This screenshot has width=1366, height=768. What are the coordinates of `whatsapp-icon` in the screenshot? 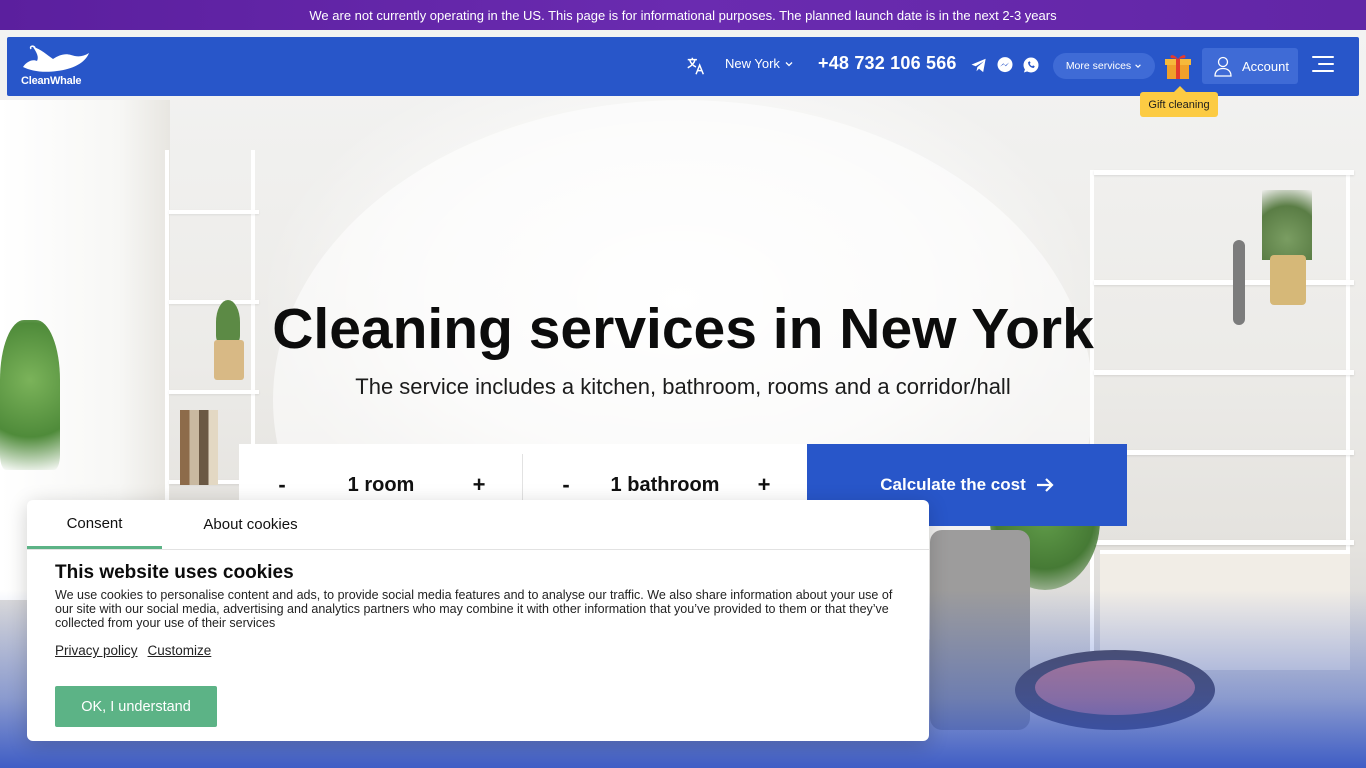 It's located at (1031, 65).